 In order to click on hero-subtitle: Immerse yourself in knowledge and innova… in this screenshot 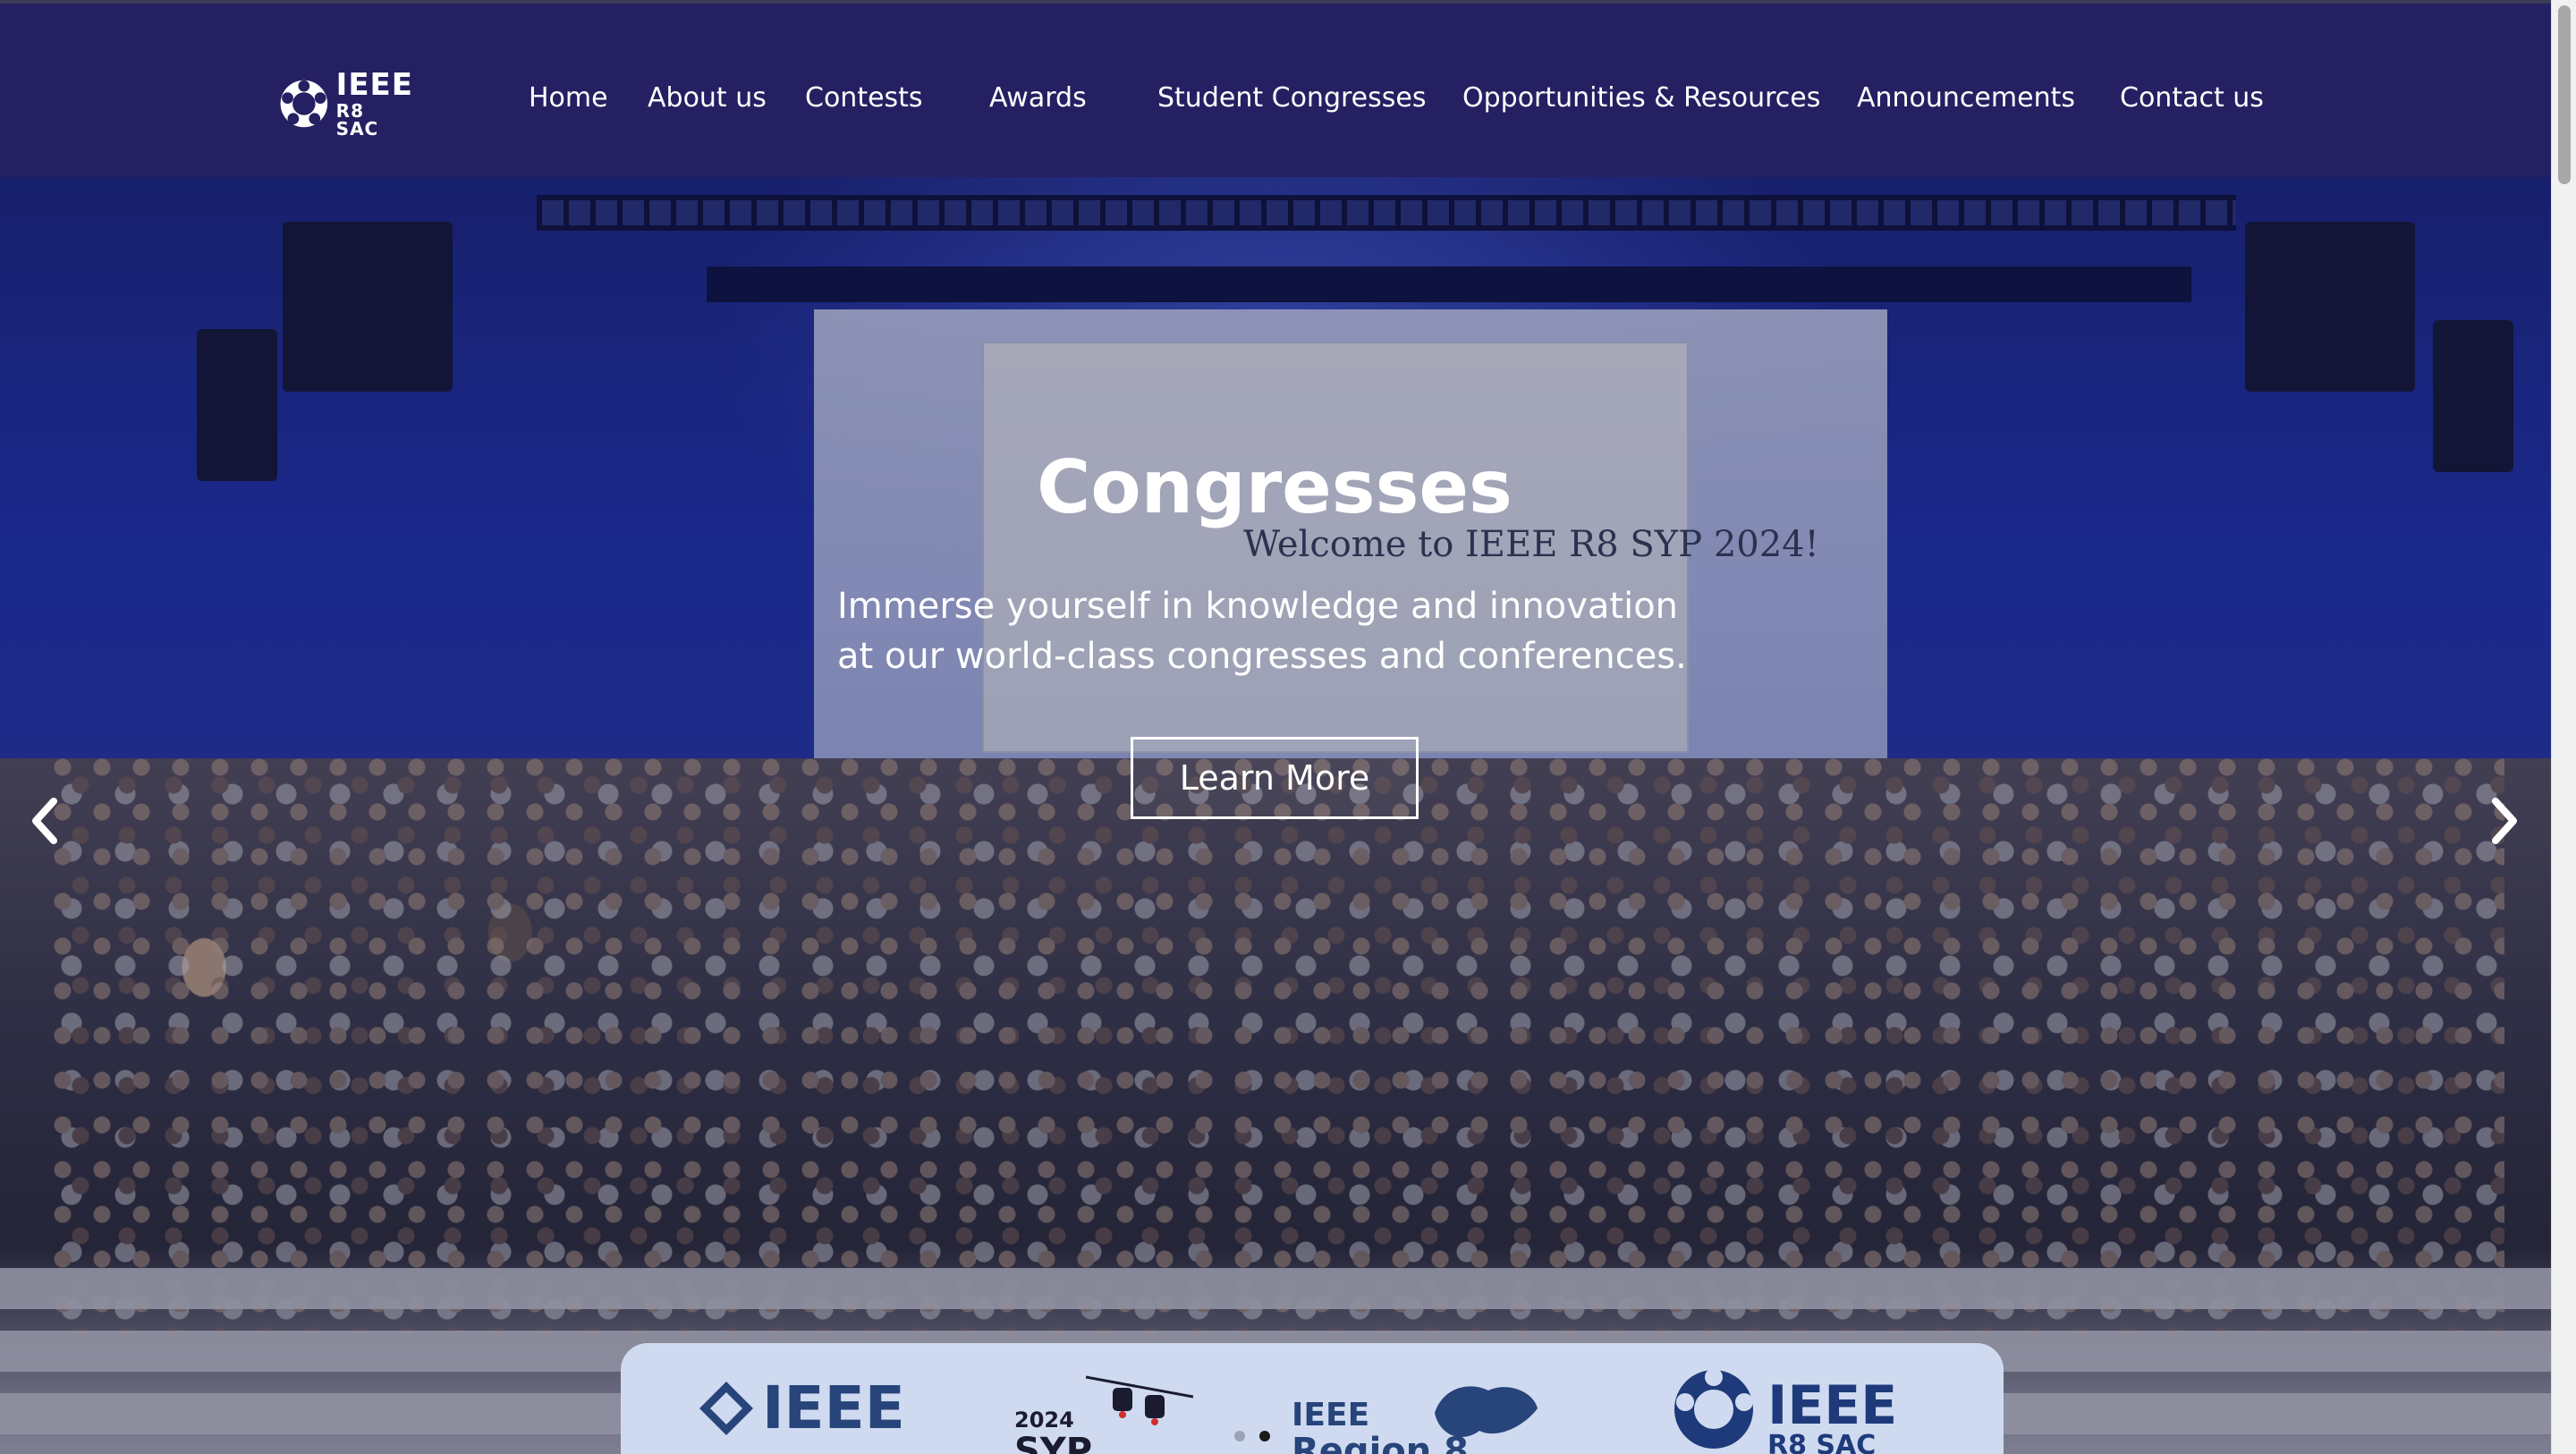, I will do `click(1275, 631)`.